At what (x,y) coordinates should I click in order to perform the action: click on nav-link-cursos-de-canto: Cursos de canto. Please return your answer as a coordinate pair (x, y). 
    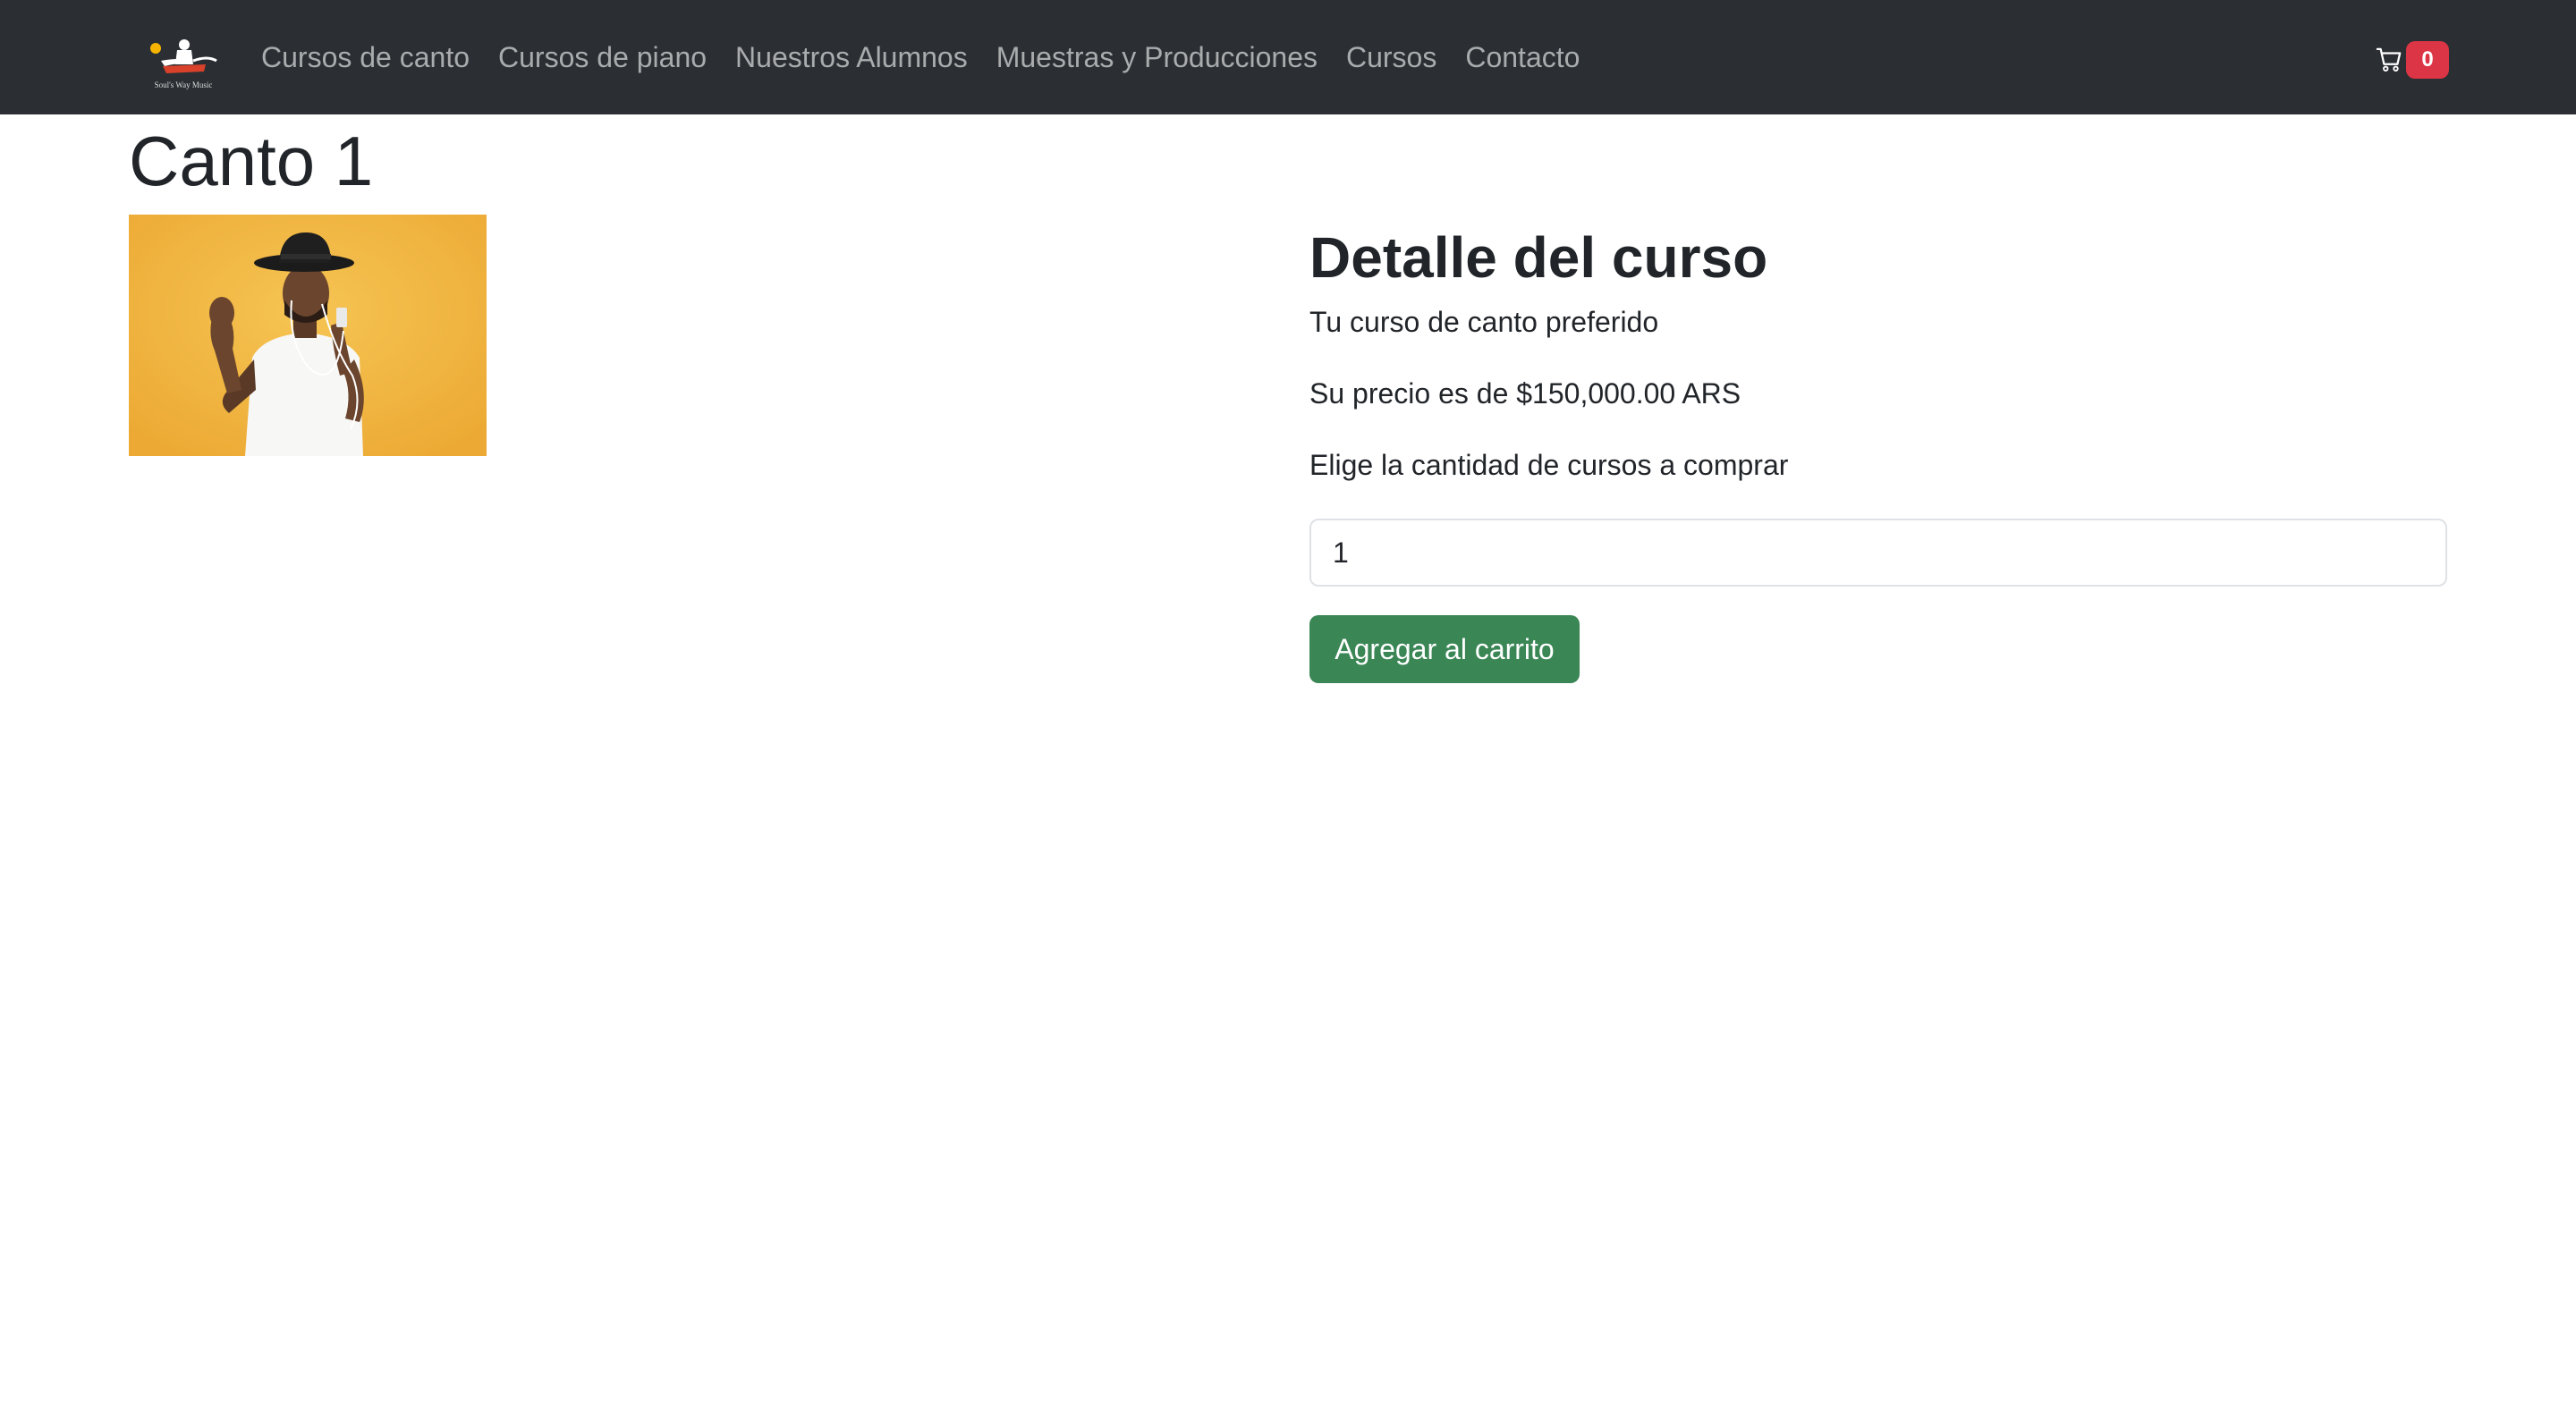
    Looking at the image, I should click on (365, 58).